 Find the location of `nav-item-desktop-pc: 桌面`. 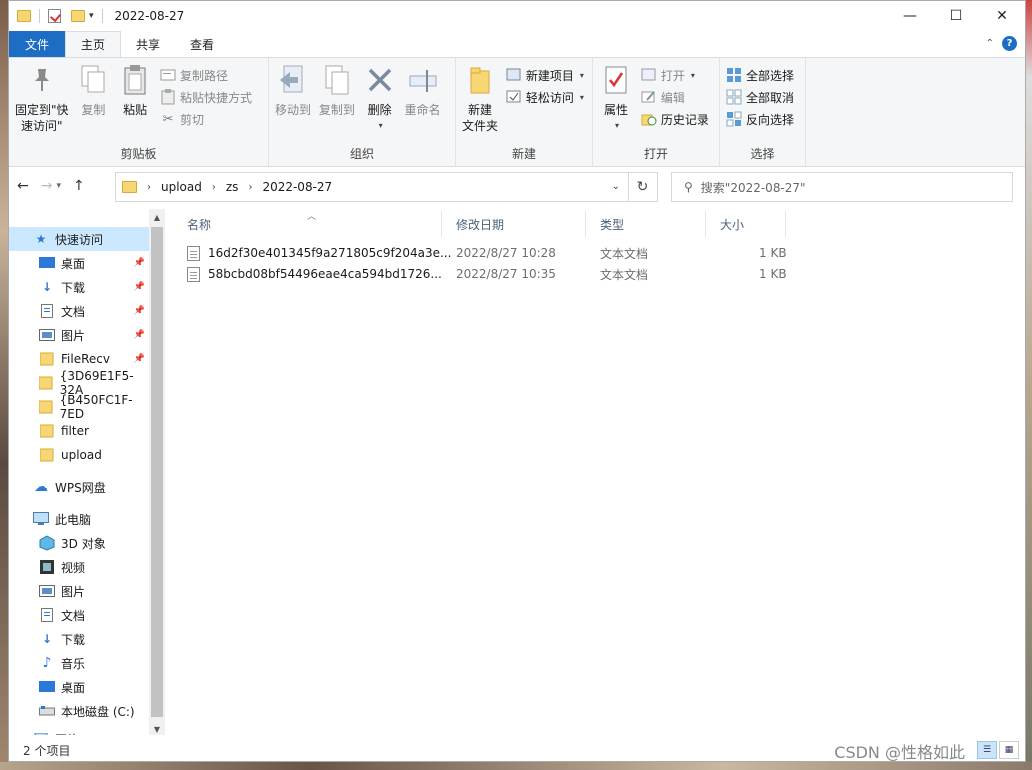

nav-item-desktop-pc: 桌面 is located at coordinates (79, 687).